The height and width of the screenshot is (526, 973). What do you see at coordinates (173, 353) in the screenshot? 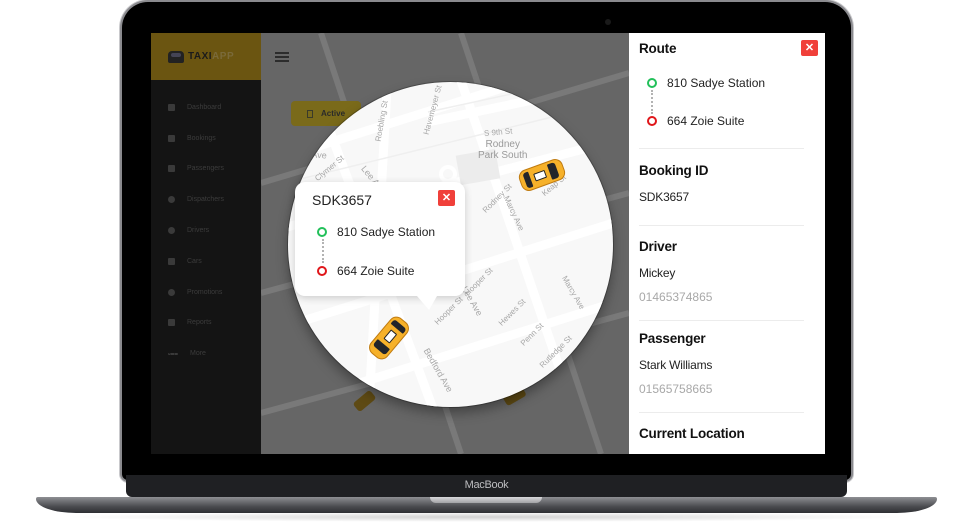
I see `more-icon` at bounding box center [173, 353].